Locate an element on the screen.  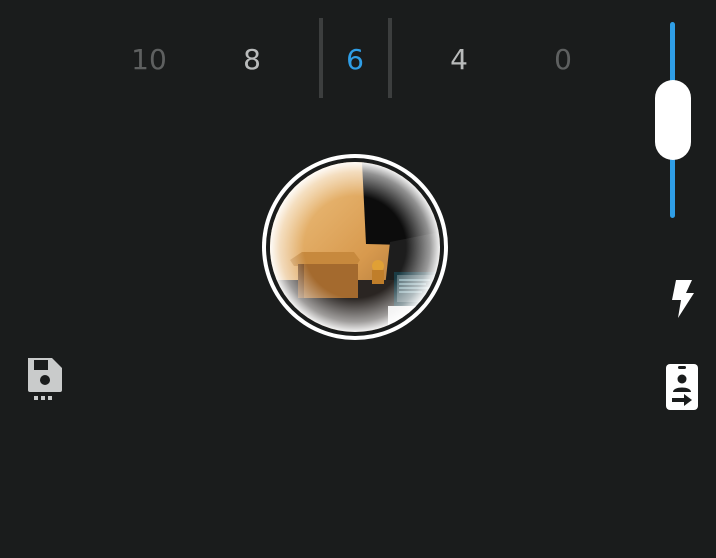
switch-camera-icon is located at coordinates (682, 387).